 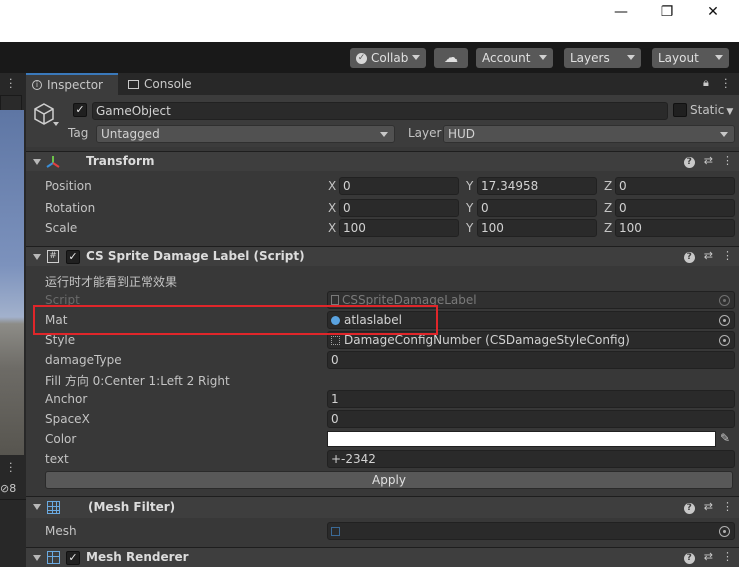 I want to click on cloud-button: ☁, so click(x=451, y=58).